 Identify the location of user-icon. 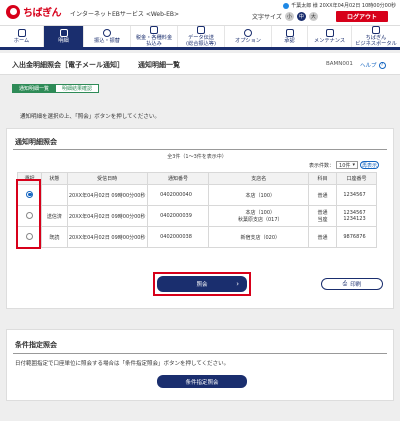
(286, 5).